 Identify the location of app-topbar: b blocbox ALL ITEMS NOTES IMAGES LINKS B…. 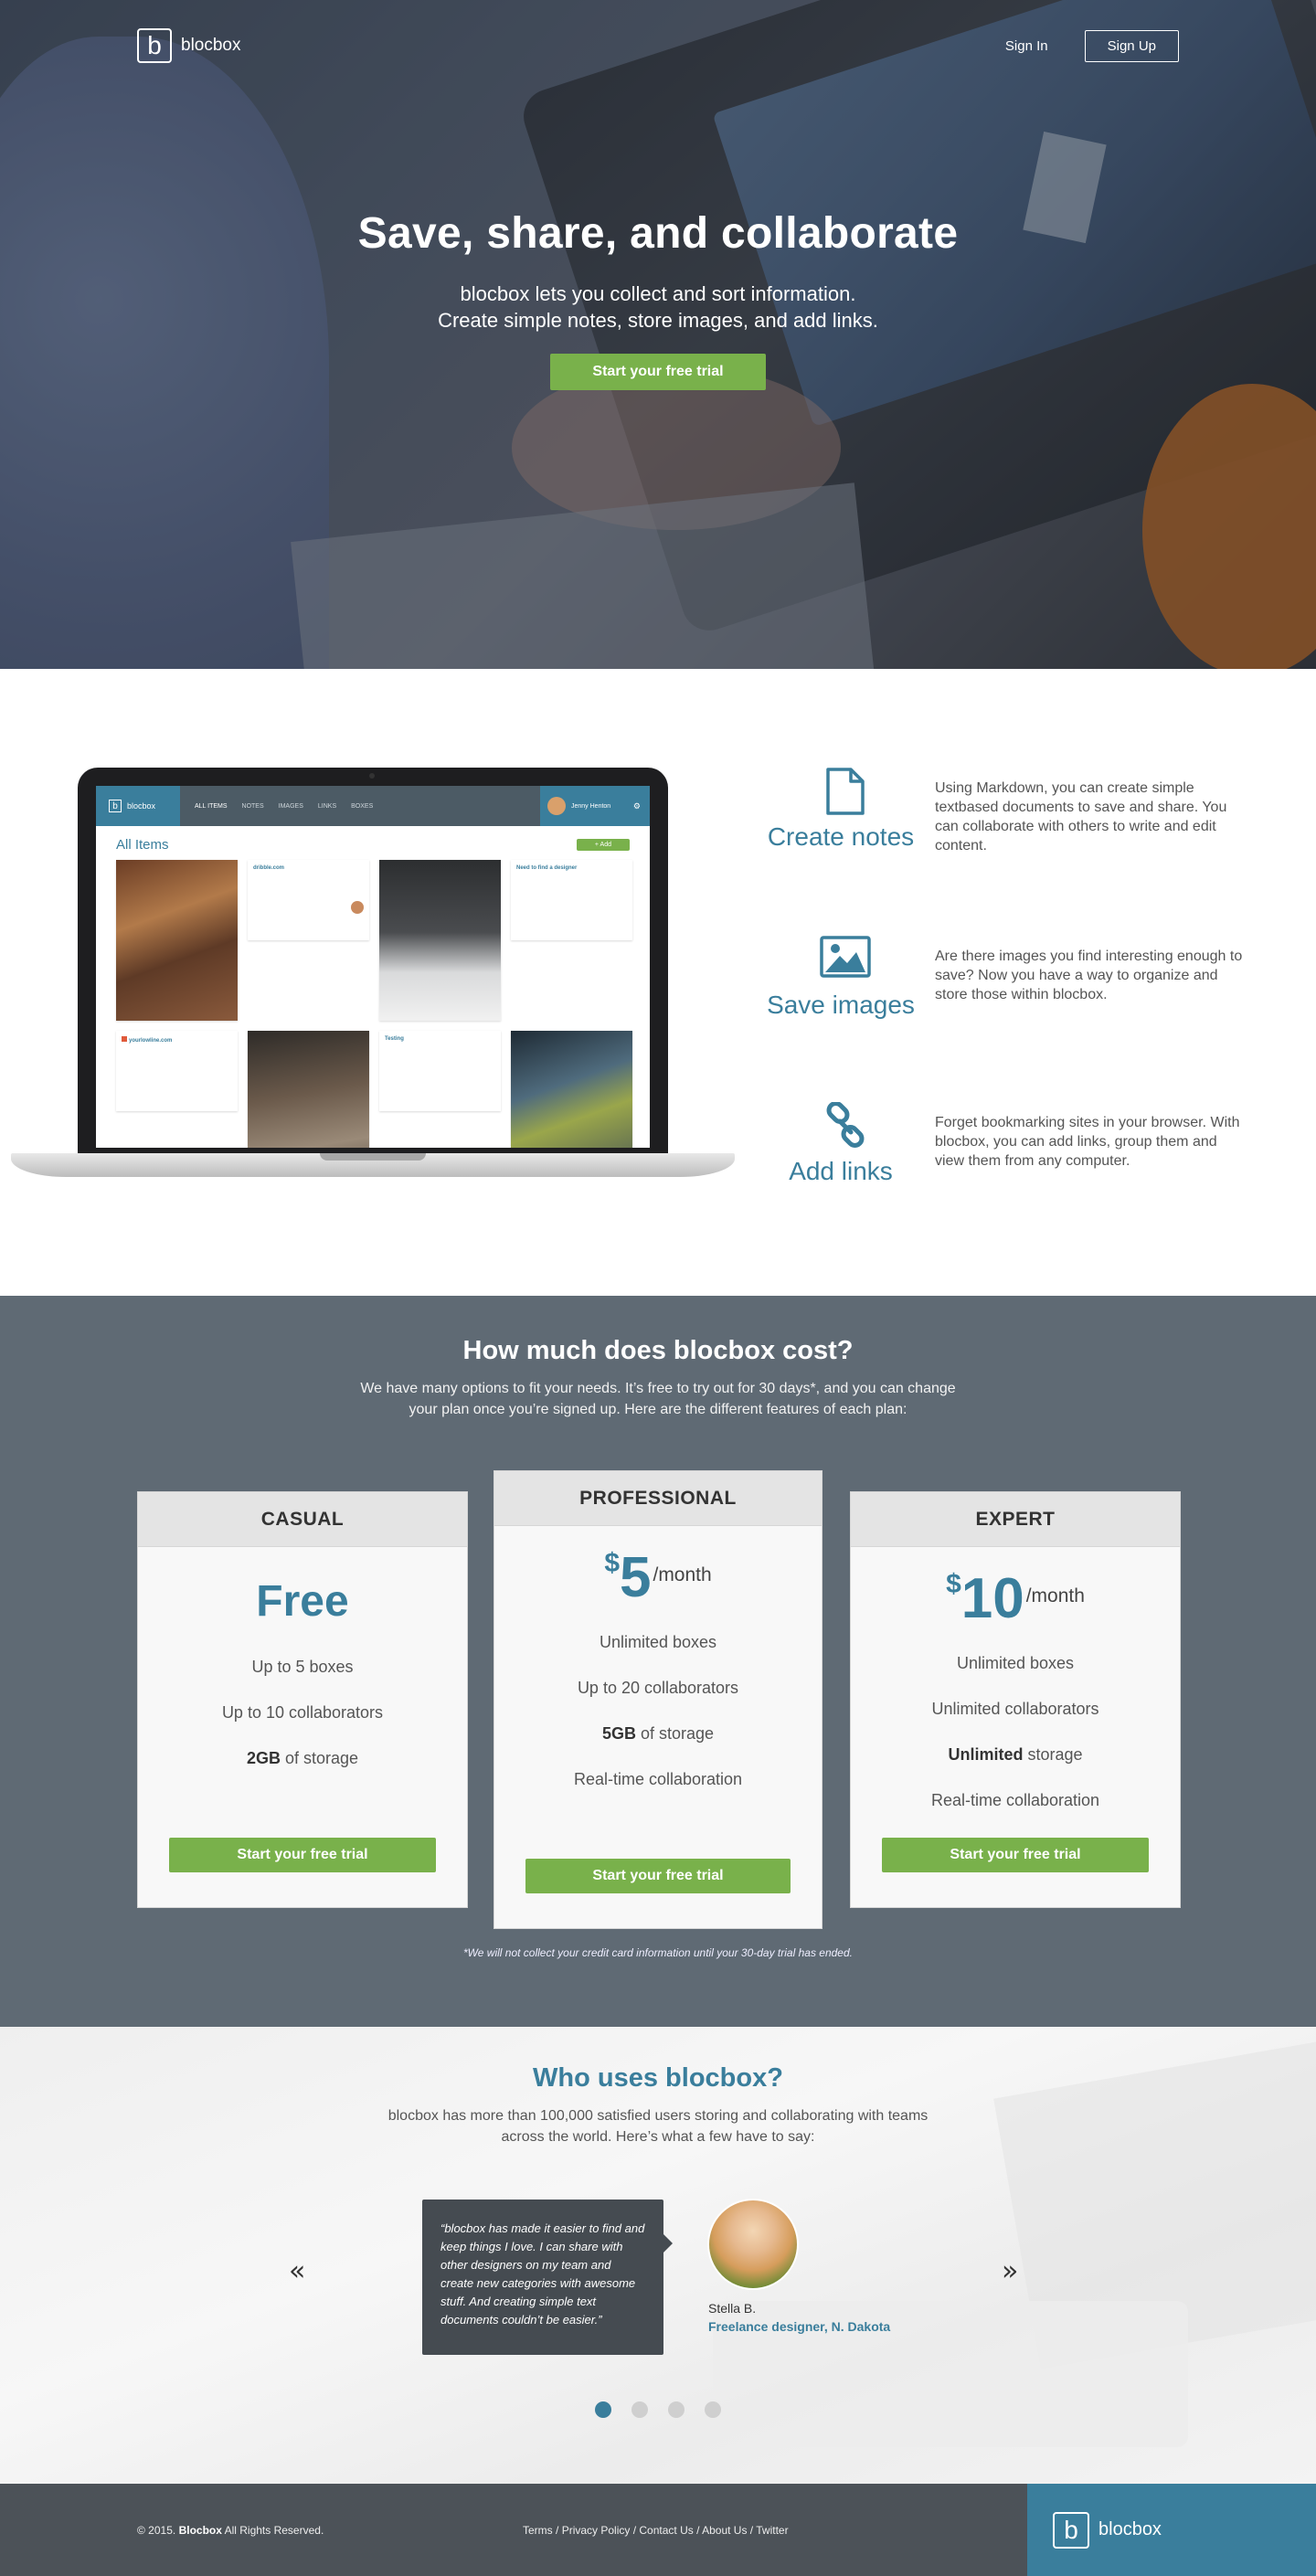
(373, 806).